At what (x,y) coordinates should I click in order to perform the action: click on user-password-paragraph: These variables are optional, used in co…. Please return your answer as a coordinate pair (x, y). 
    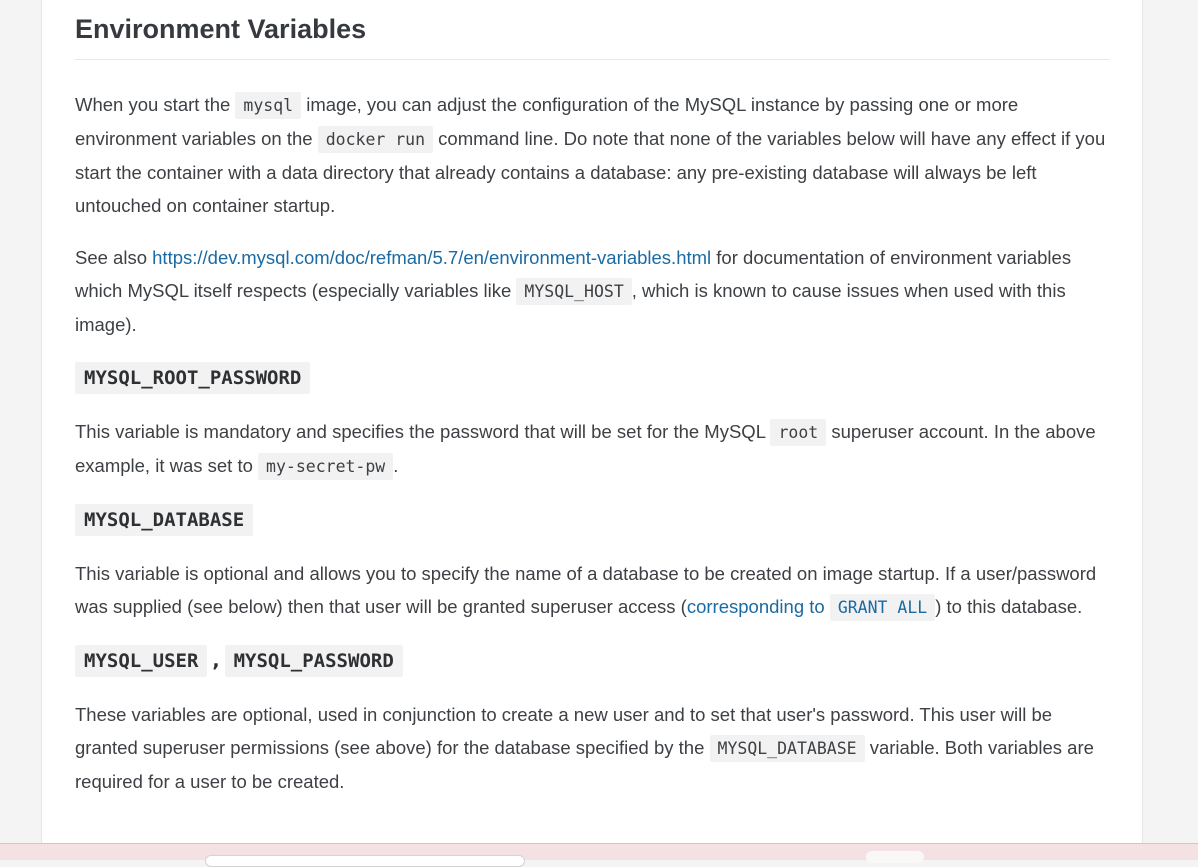
    Looking at the image, I should click on (592, 748).